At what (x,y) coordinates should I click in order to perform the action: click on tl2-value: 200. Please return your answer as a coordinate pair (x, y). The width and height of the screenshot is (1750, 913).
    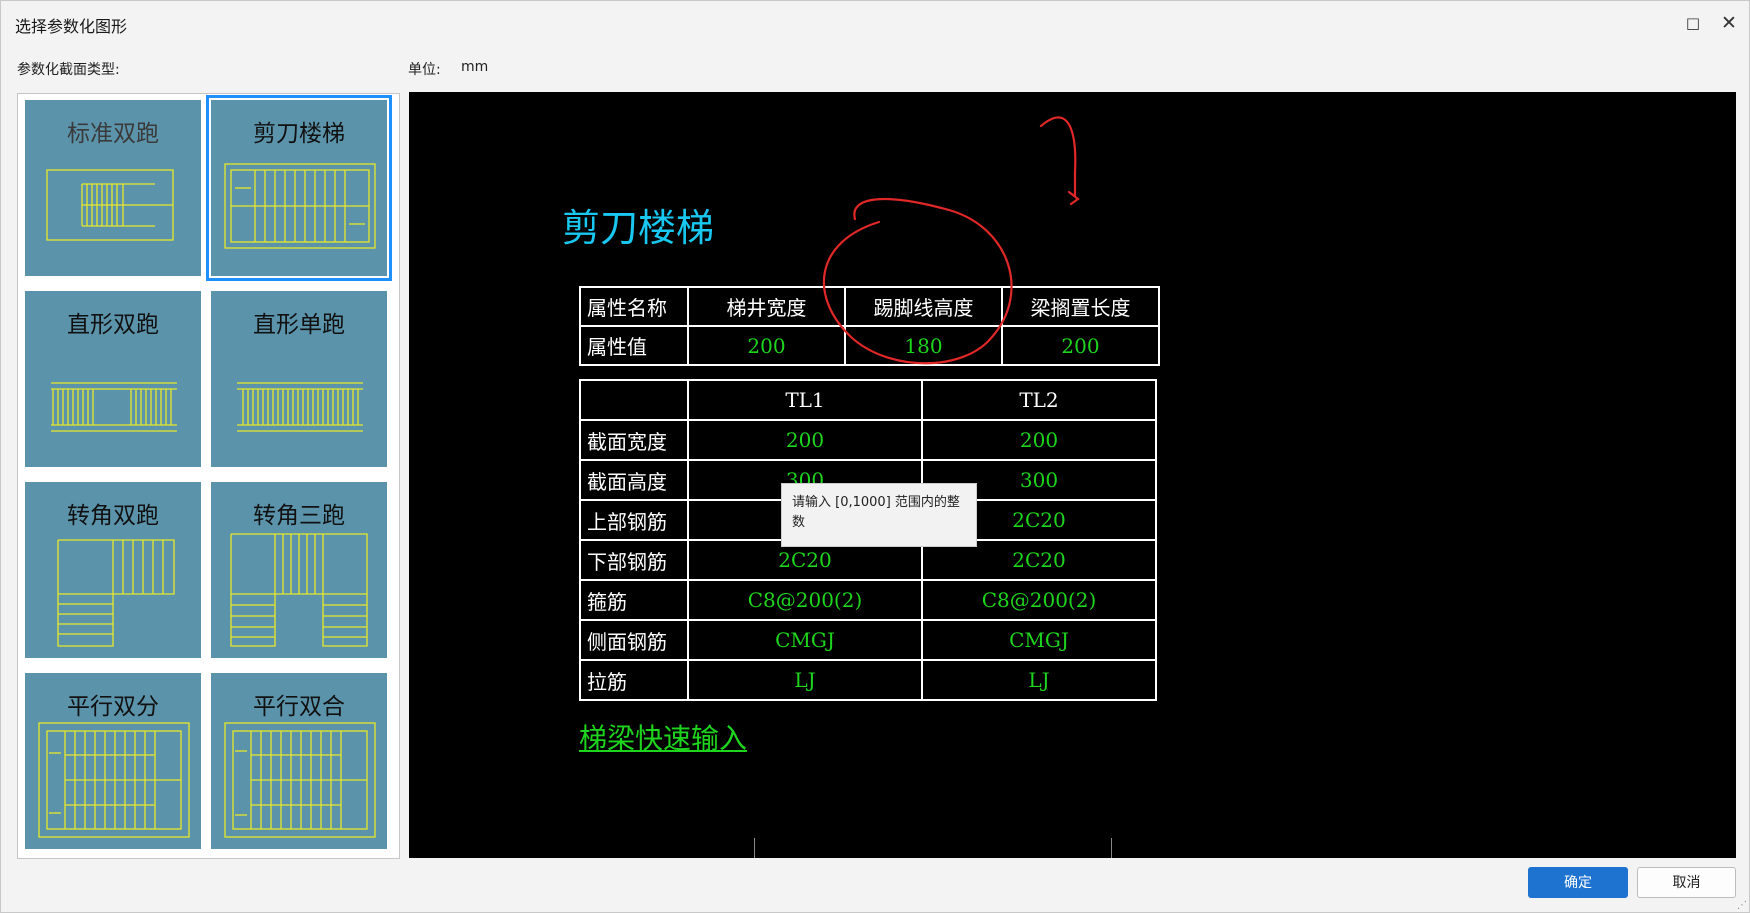
    Looking at the image, I should click on (1039, 440).